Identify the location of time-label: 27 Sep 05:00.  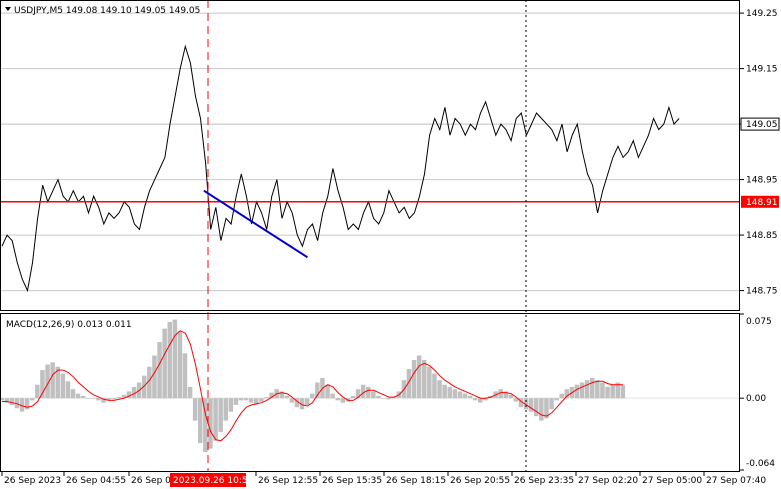
(672, 481).